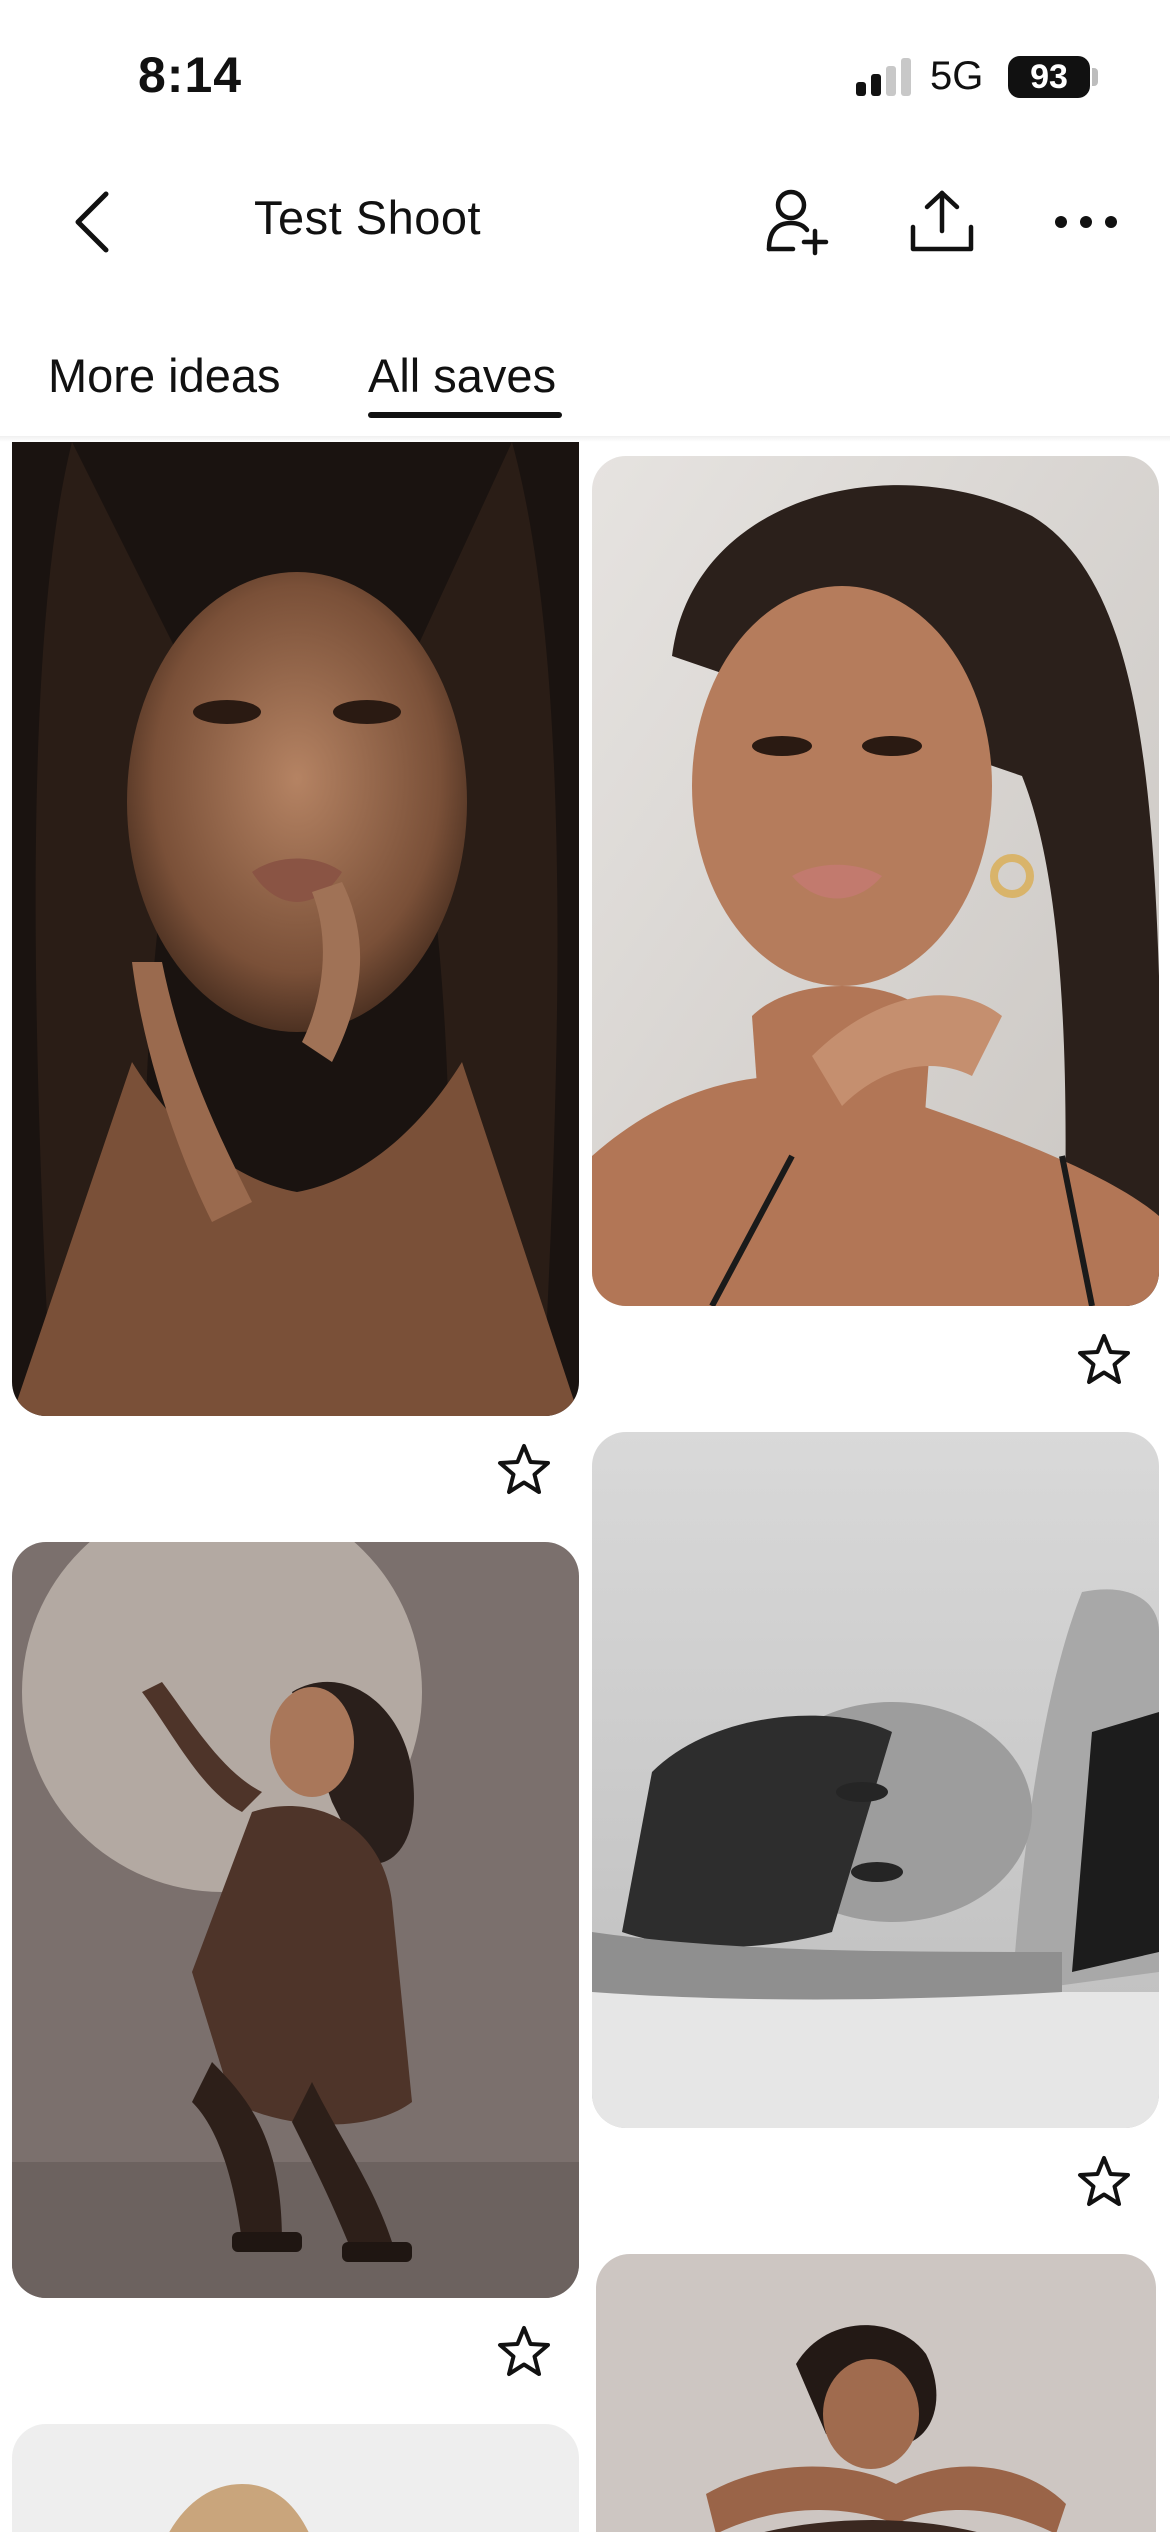 Image resolution: width=1170 pixels, height=2532 pixels. What do you see at coordinates (462, 375) in the screenshot?
I see `tab-all-saves: All saves` at bounding box center [462, 375].